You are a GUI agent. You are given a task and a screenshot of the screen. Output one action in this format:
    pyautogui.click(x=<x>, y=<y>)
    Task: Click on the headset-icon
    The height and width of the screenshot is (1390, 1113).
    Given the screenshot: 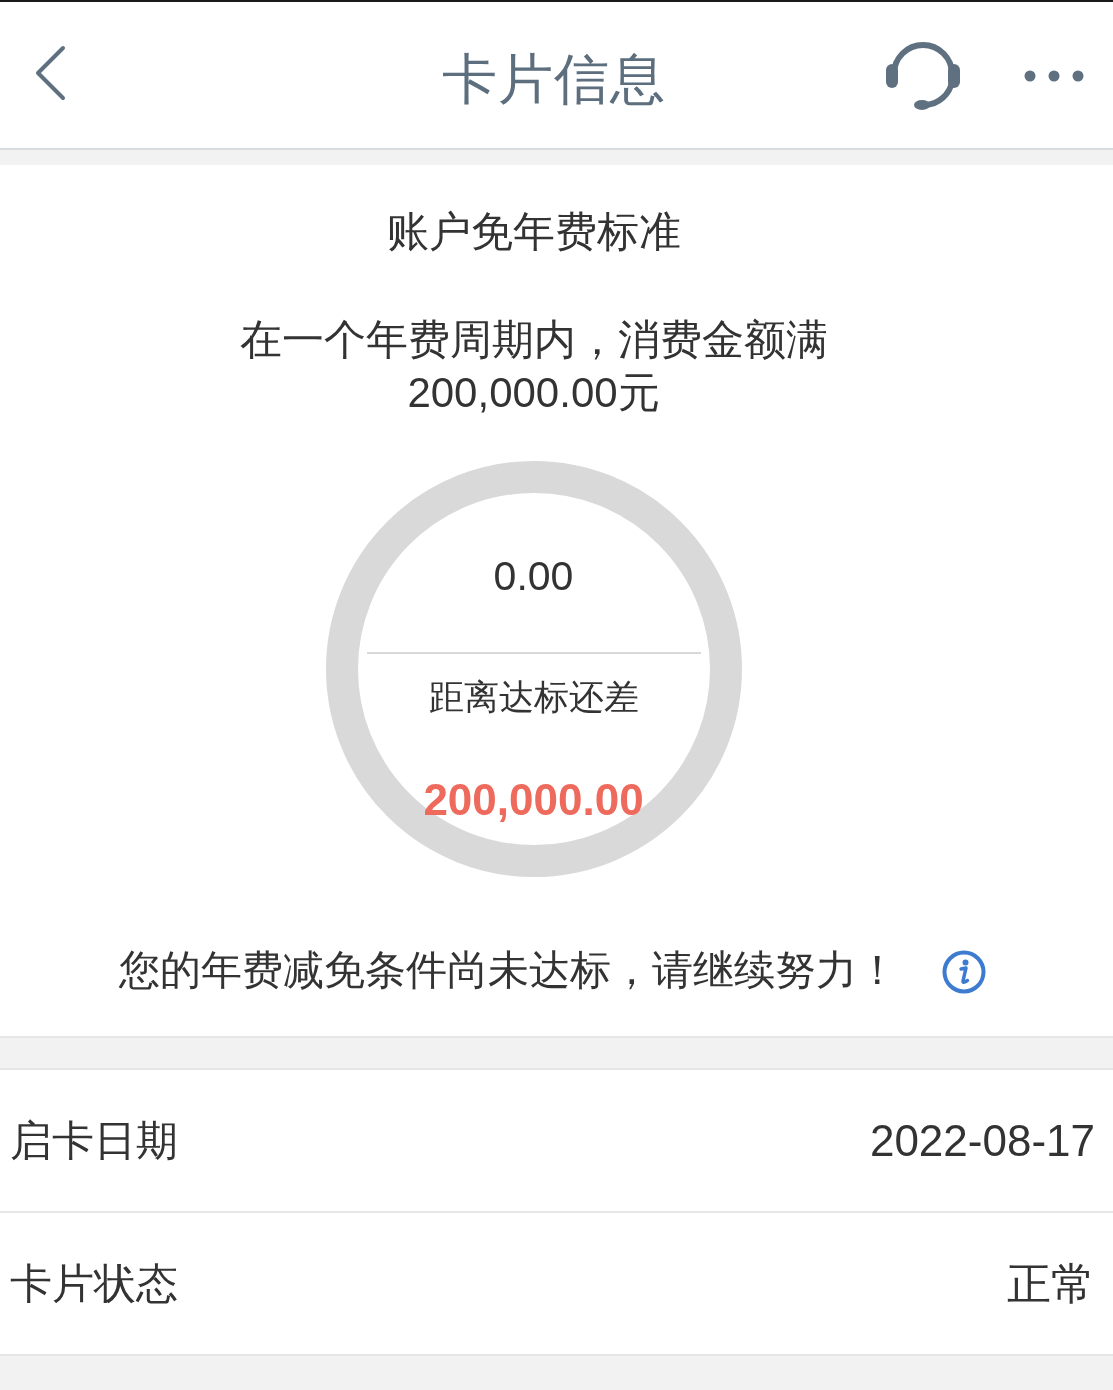 What is the action you would take?
    pyautogui.click(x=923, y=76)
    